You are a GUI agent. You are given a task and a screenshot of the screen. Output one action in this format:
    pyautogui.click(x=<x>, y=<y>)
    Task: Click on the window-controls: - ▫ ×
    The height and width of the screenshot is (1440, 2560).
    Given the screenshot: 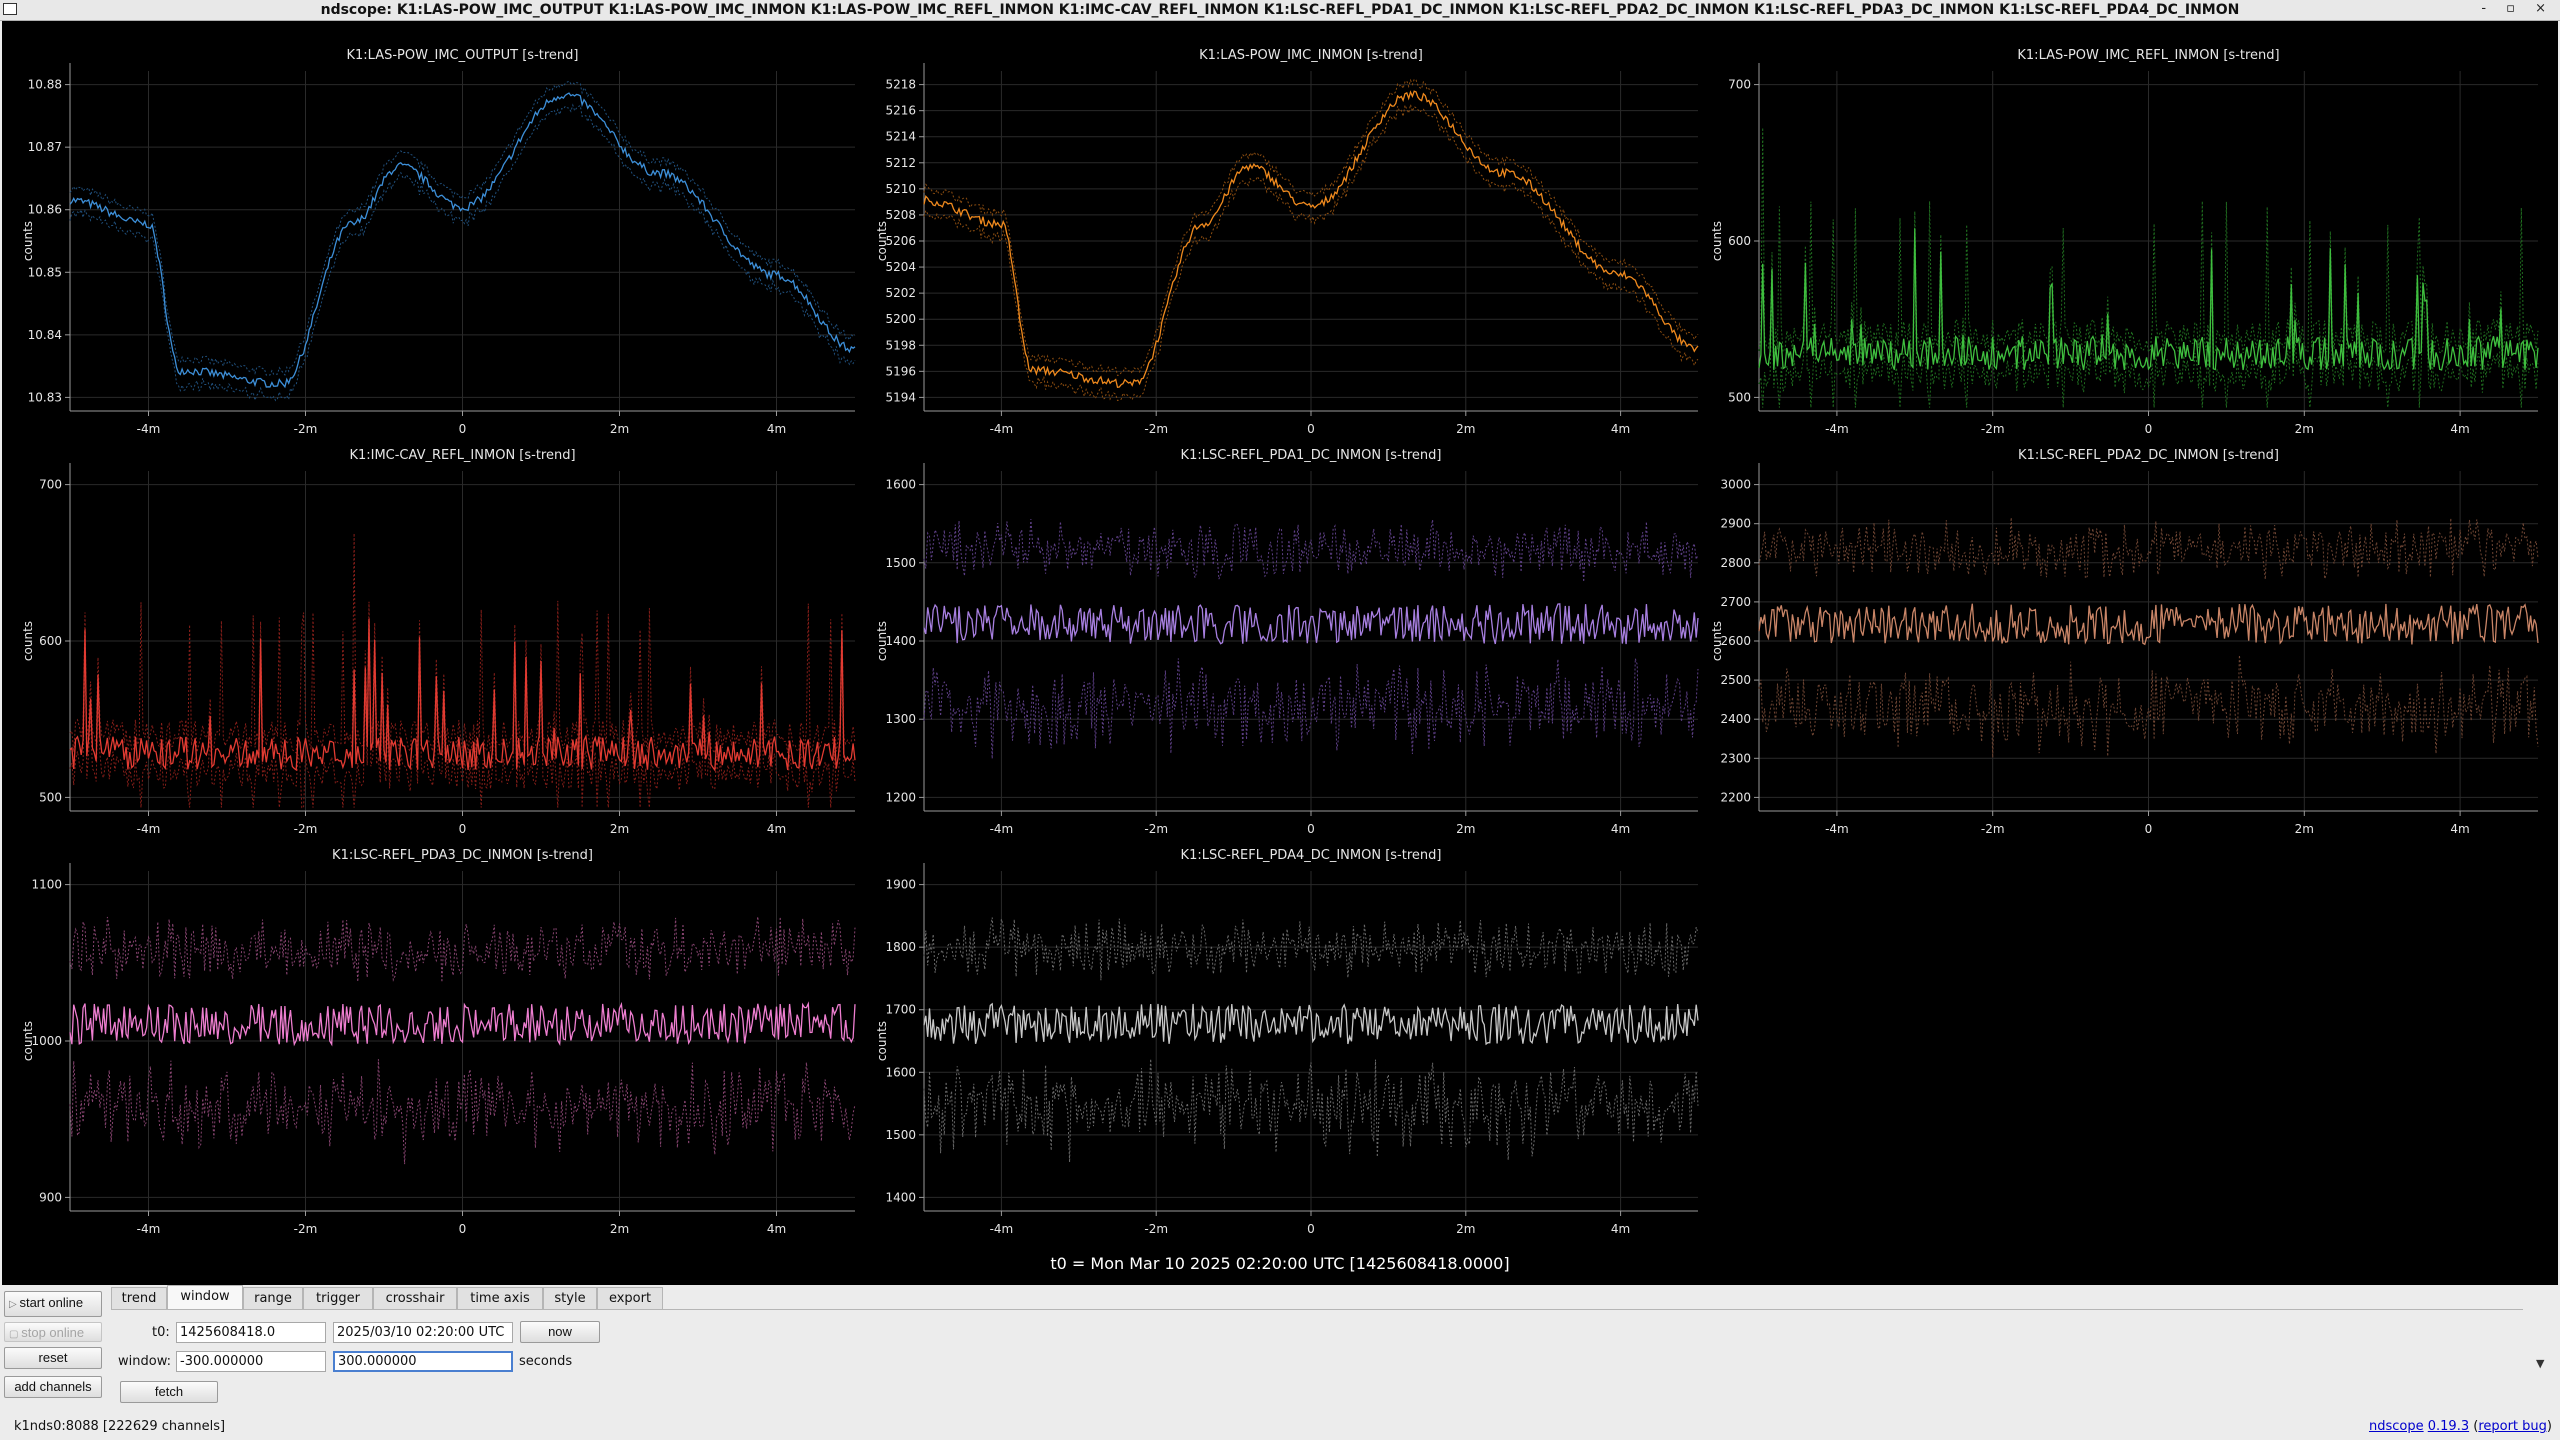 What is the action you would take?
    pyautogui.click(x=2517, y=8)
    